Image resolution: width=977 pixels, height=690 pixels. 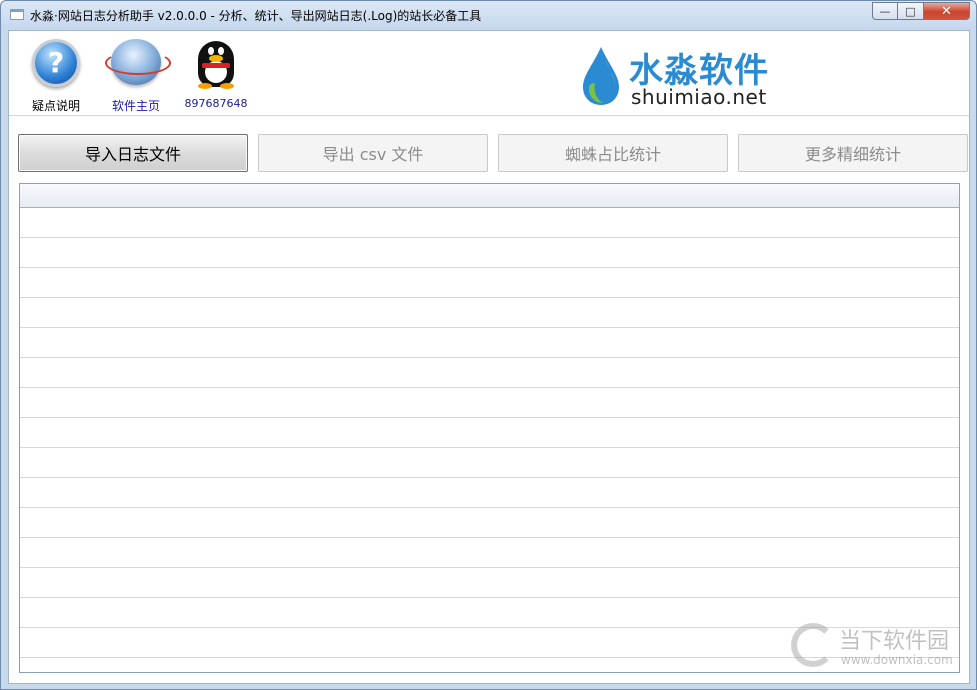 I want to click on spider-stats-button: 蜘蛛占比统计, so click(x=613, y=153).